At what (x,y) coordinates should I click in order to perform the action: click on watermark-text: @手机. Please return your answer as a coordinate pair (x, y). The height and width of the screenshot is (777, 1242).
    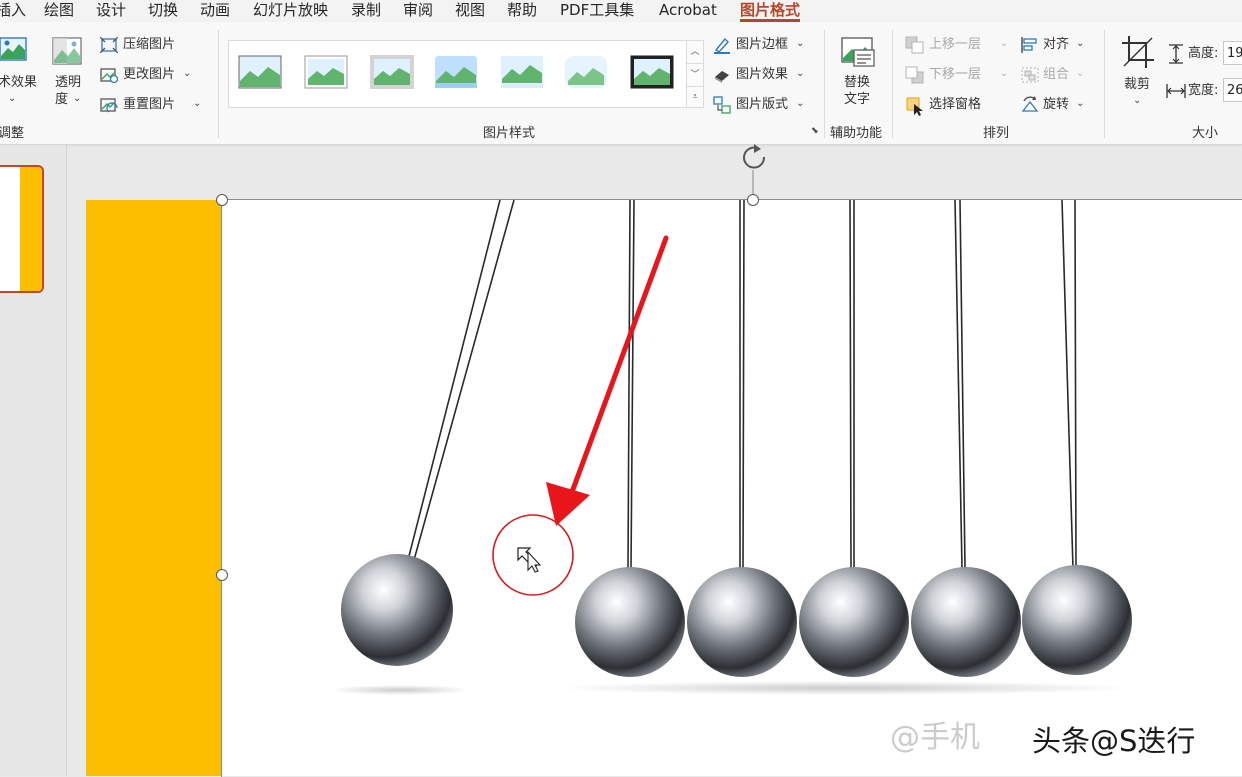
    Looking at the image, I should click on (935, 737).